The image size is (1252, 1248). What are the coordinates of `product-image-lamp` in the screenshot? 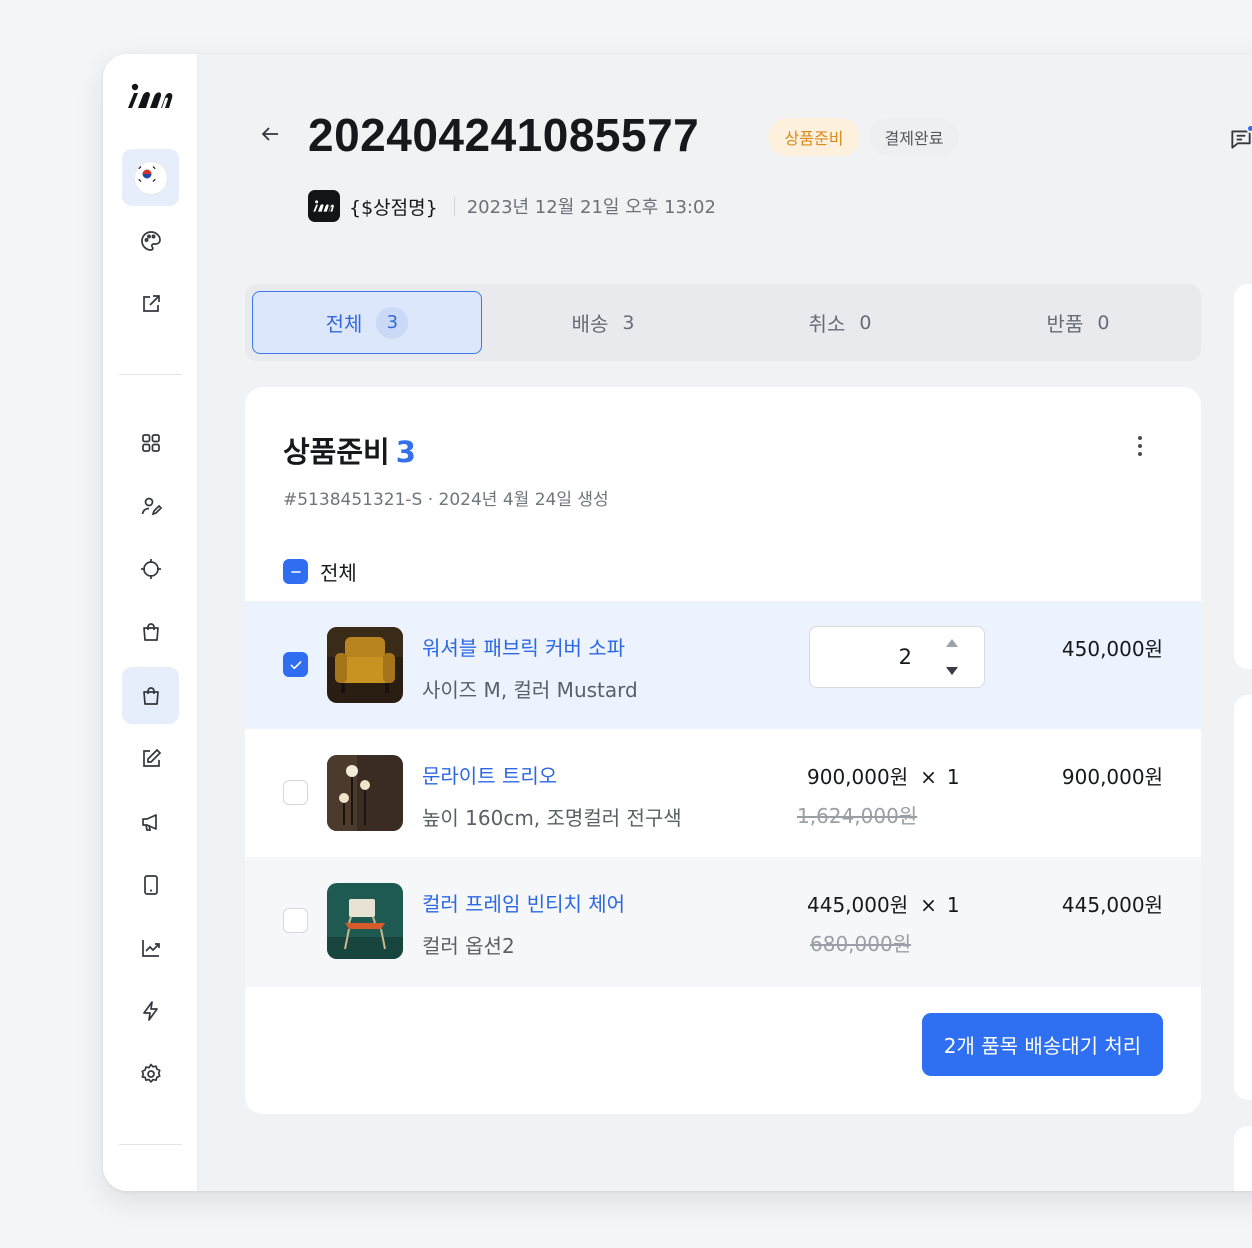 It's located at (365, 793).